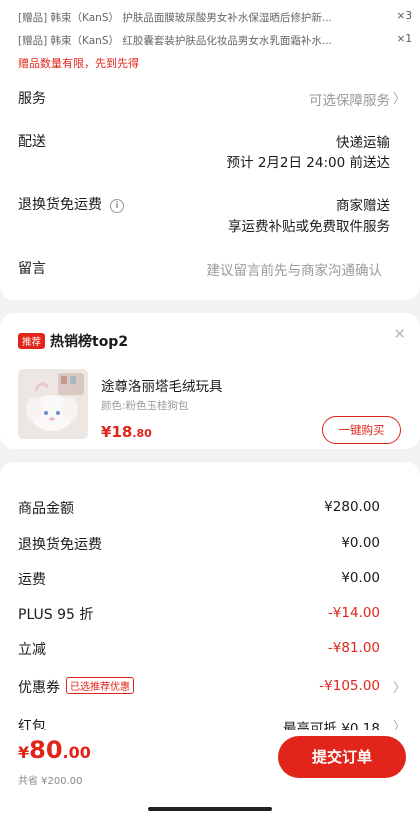 The height and width of the screenshot is (814, 420). I want to click on summary-label: 退换货免运费, so click(60, 545).